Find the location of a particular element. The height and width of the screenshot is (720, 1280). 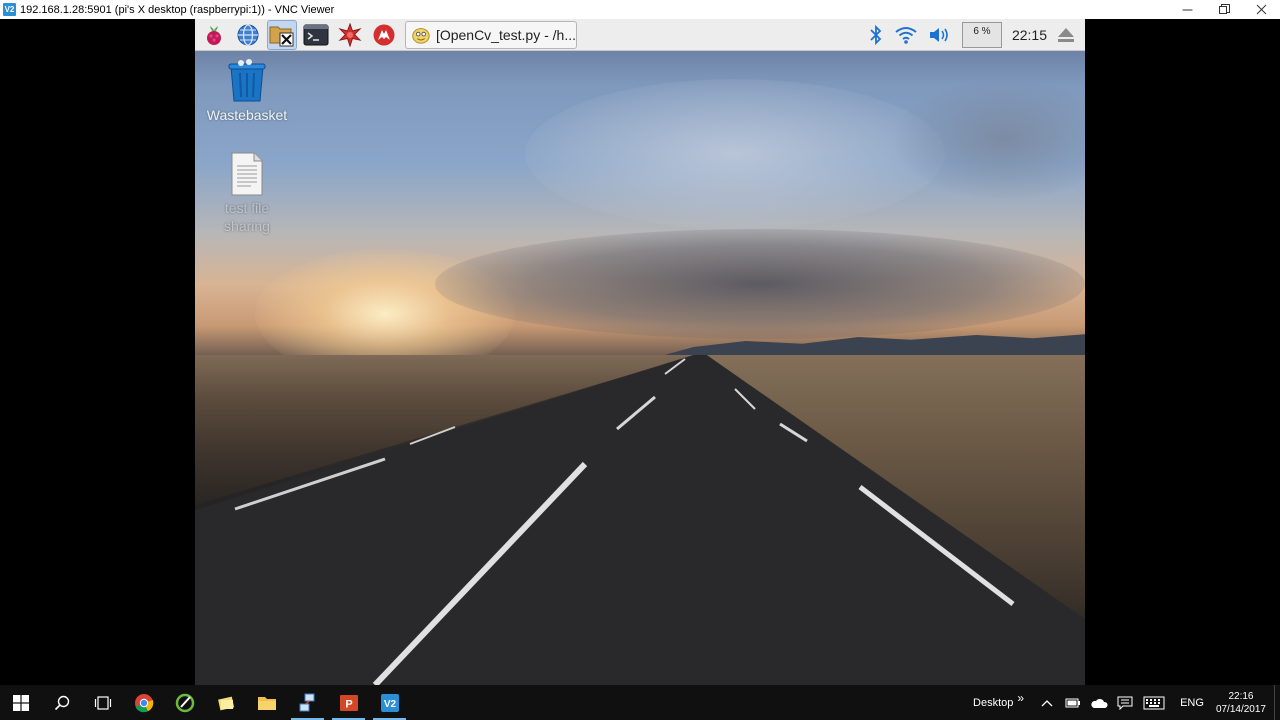

restore-icon is located at coordinates (1224, 9).